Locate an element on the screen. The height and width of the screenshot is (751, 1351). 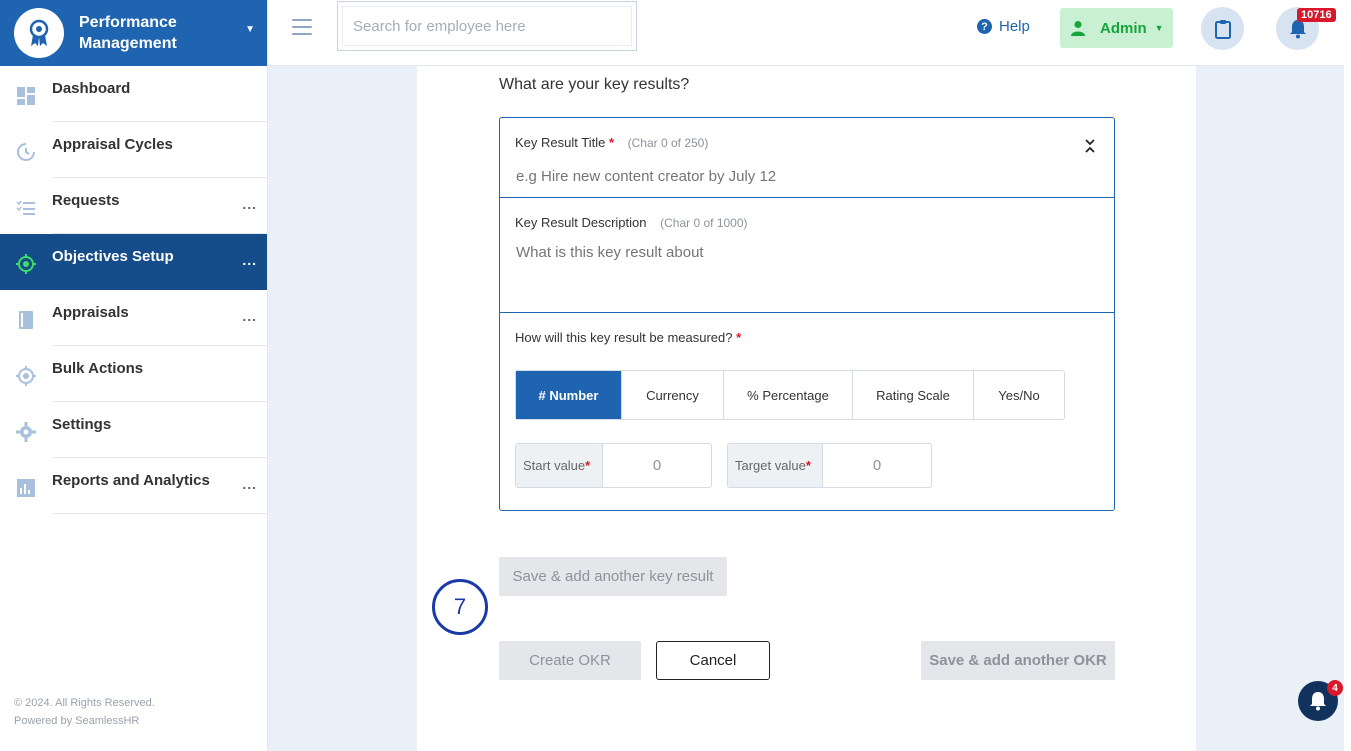
target-value-group: Target value * 0 is located at coordinates (829, 465).